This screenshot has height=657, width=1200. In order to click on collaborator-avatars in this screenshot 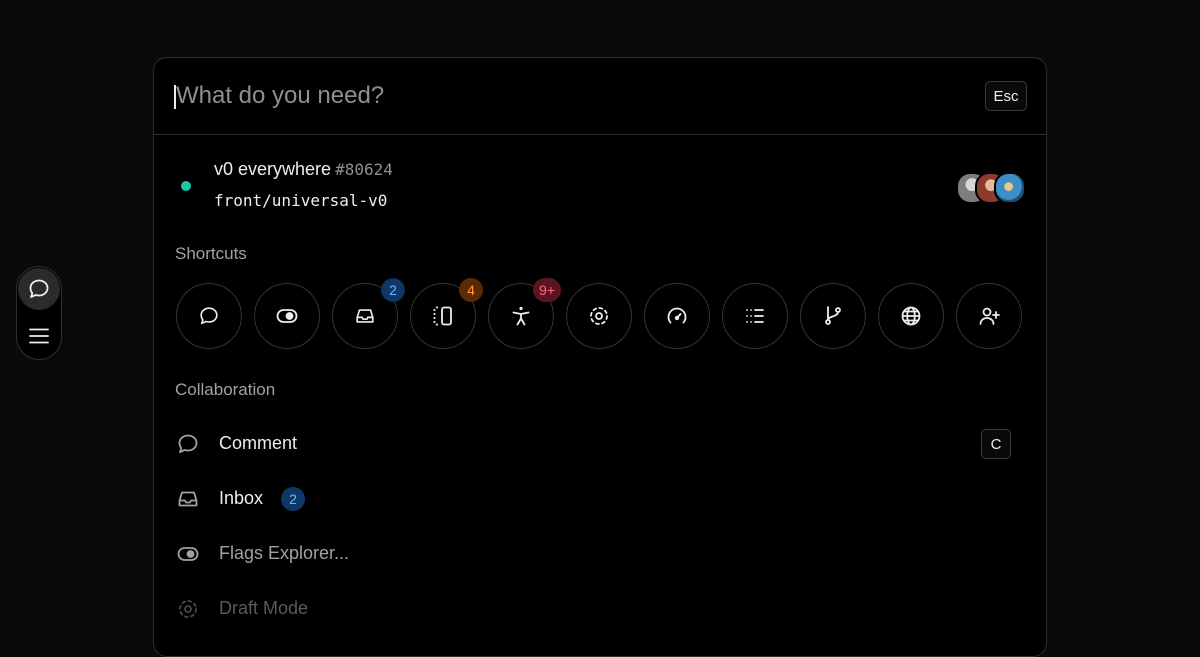, I will do `click(991, 188)`.